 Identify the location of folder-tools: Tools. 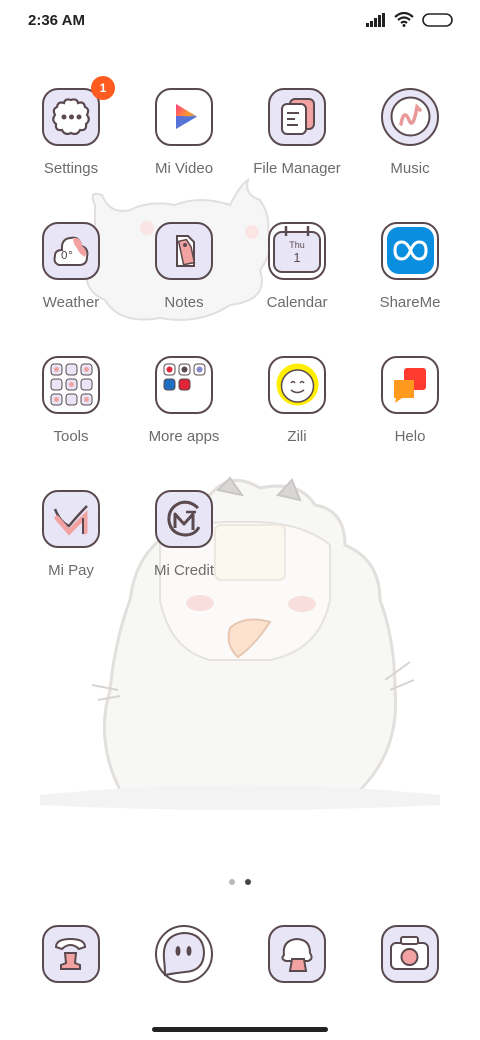
(71, 414).